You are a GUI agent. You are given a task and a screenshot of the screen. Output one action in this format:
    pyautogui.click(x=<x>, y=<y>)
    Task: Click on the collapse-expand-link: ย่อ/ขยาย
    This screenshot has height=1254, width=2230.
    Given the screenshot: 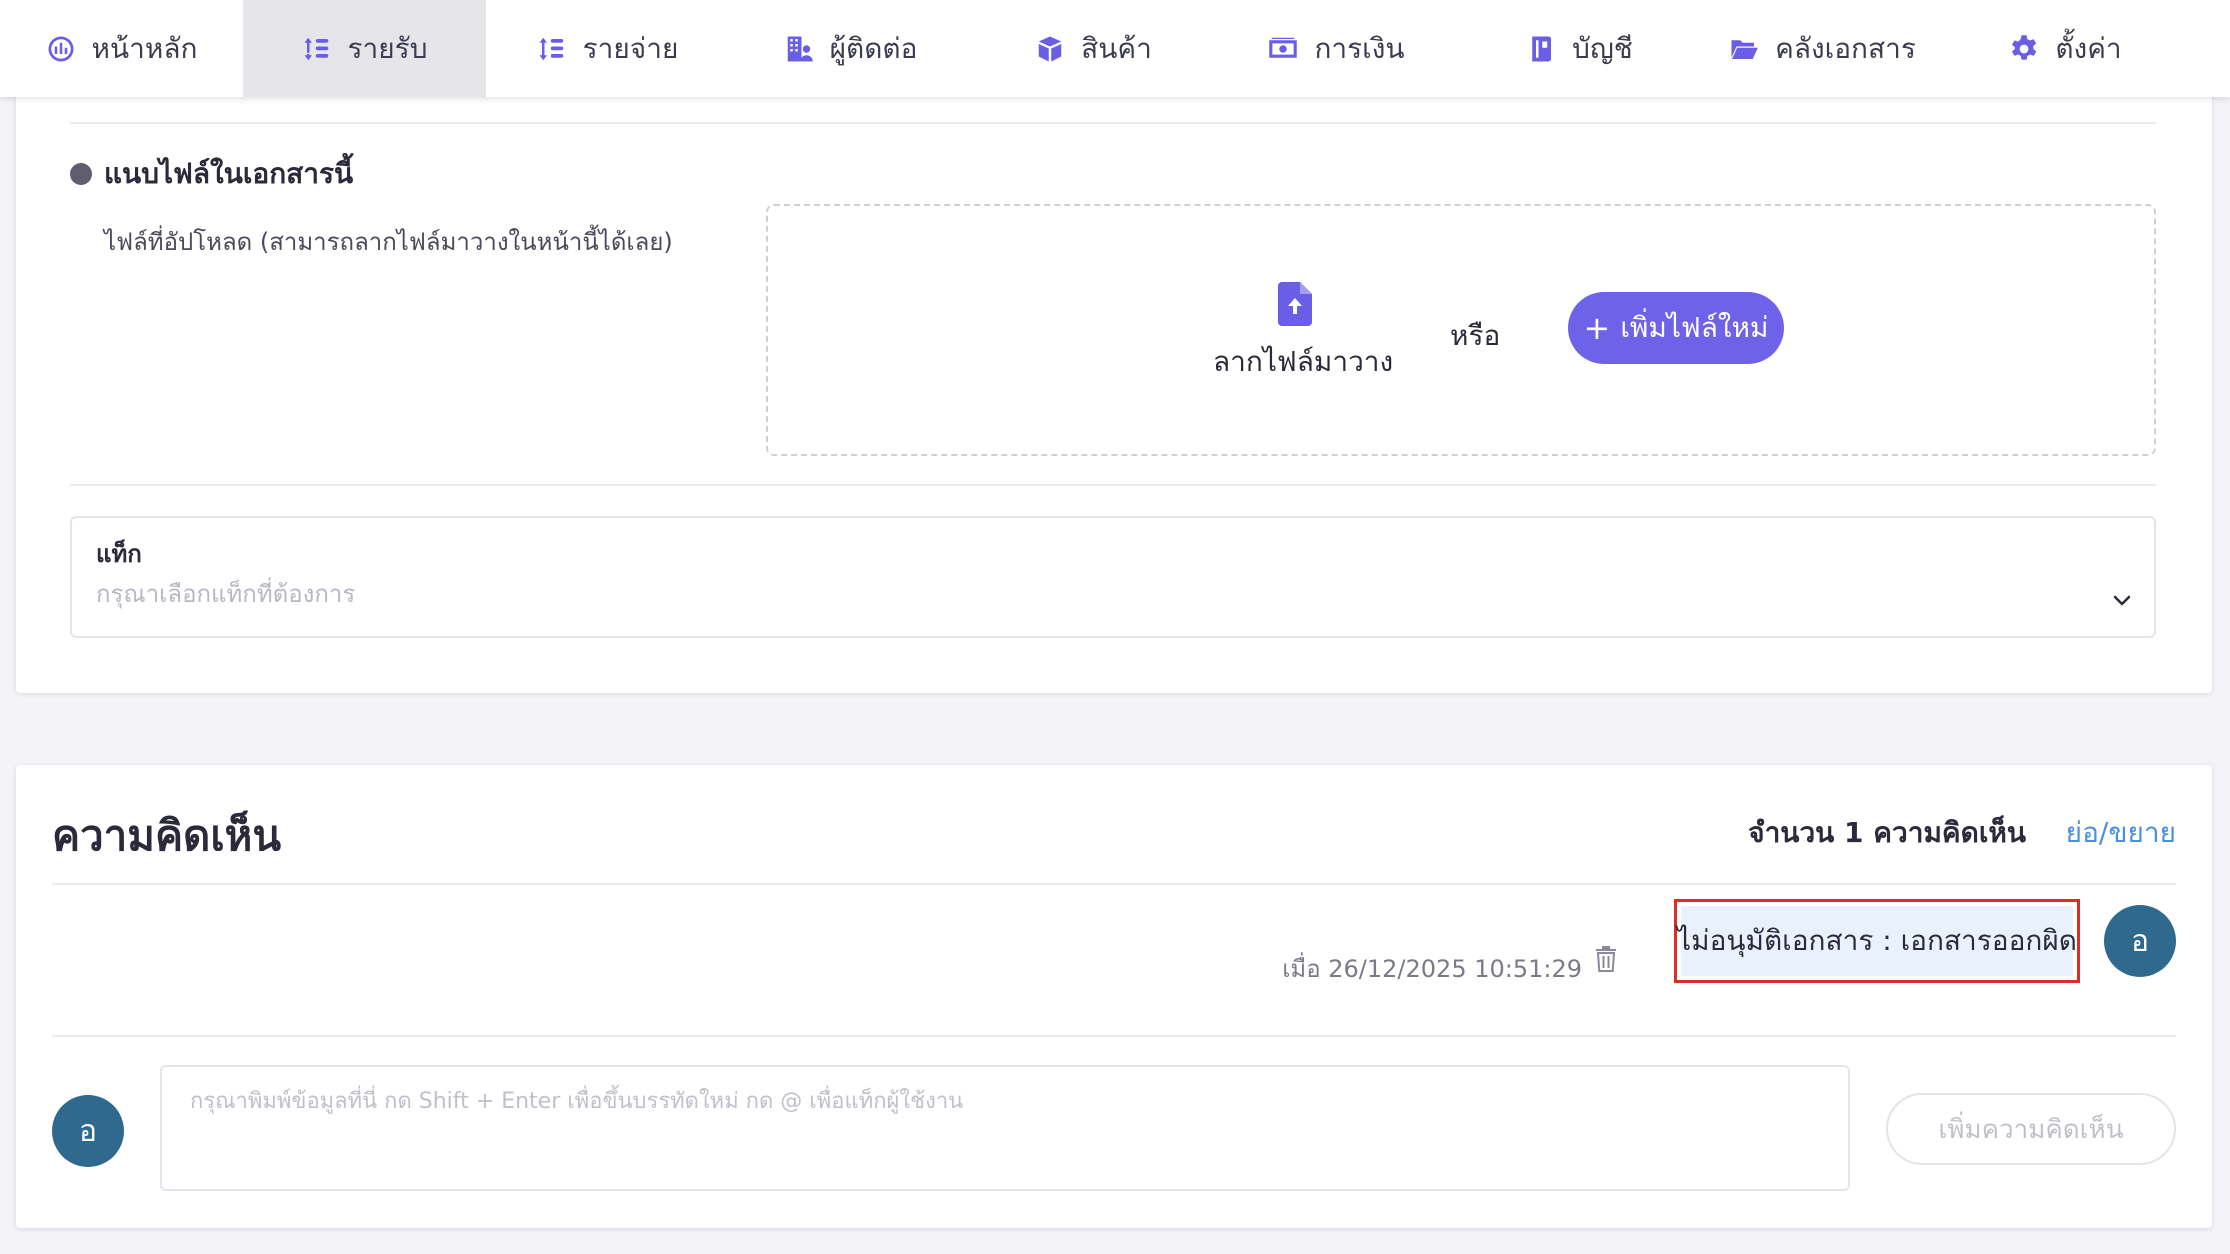 What is the action you would take?
    pyautogui.click(x=2121, y=833)
    